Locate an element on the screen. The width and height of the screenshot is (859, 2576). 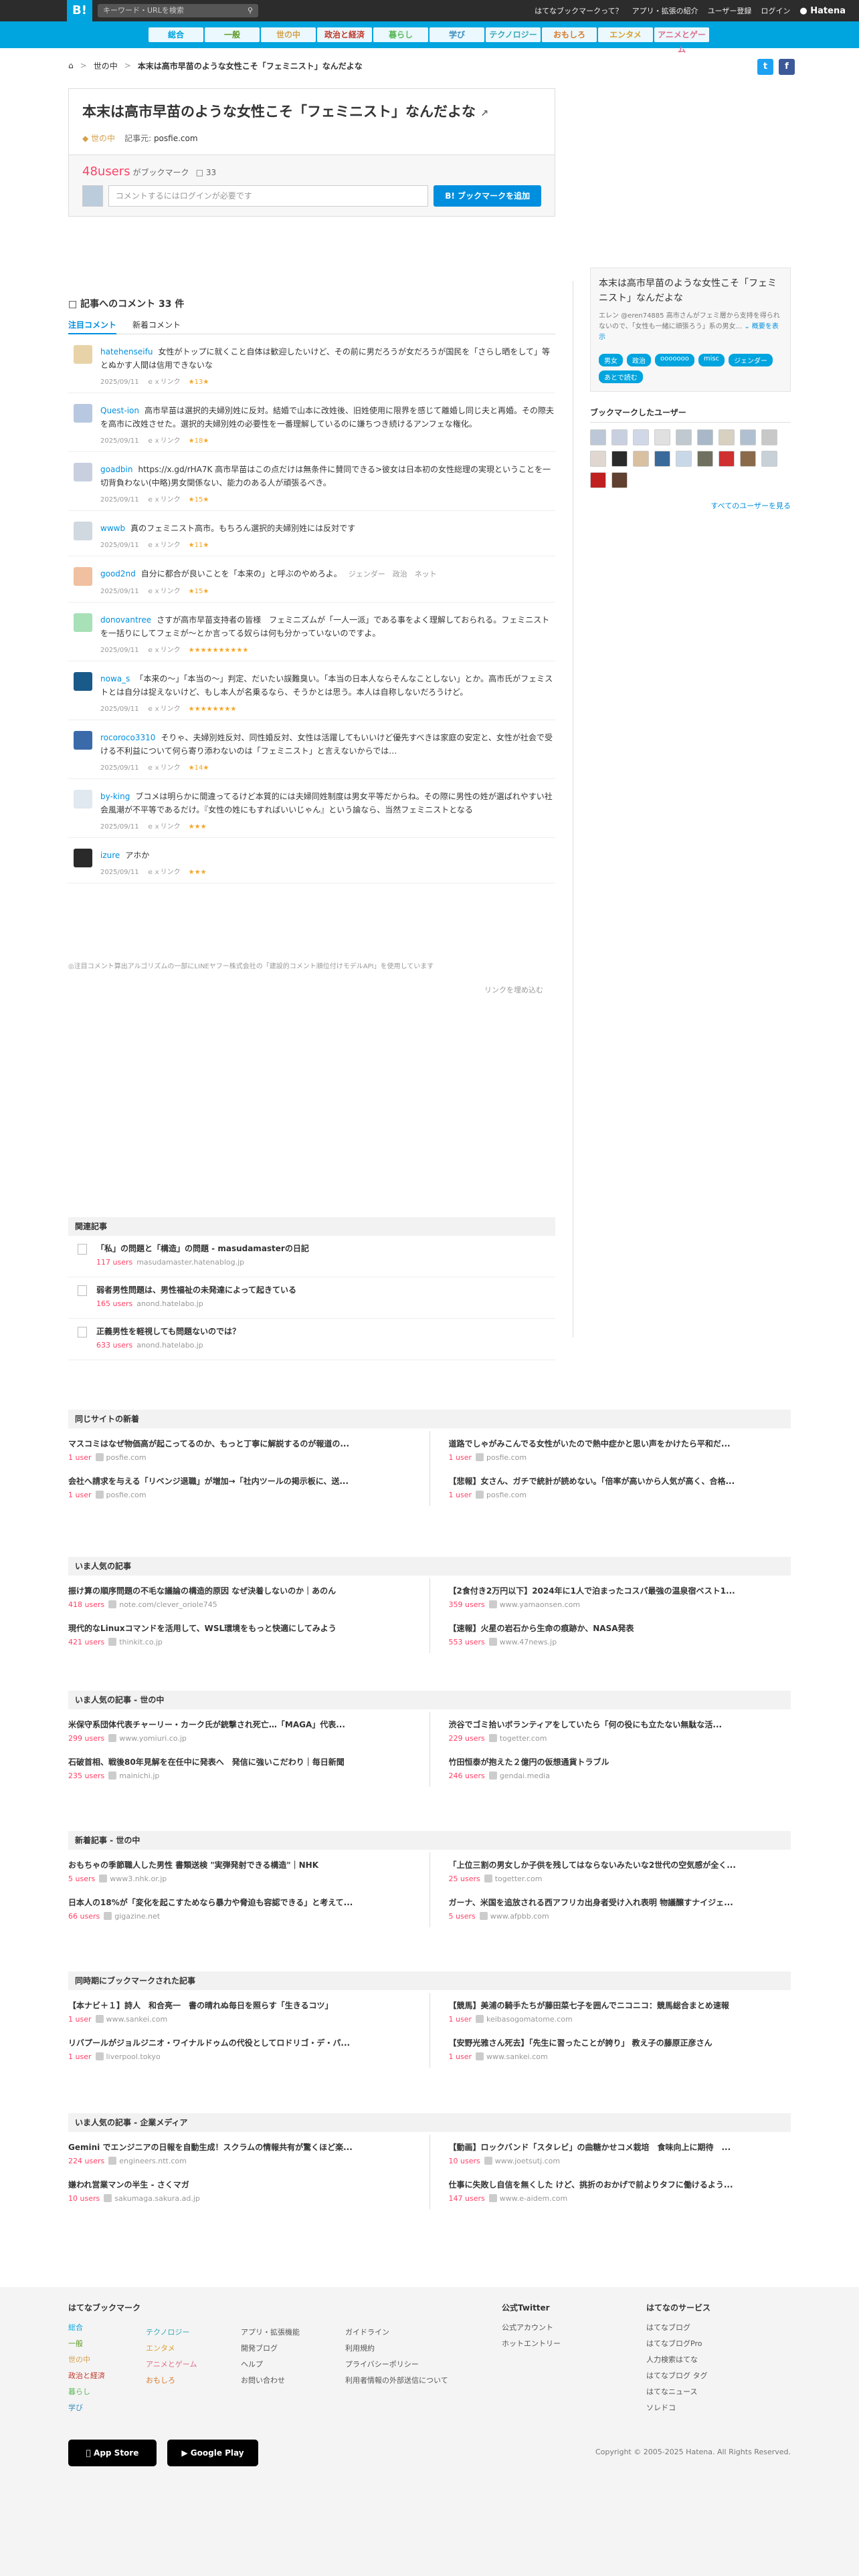
article-title: 【本ナビ＋１】詩人 和合亮一 書の晴れぬ毎日を照らす「生きるコツ」 is located at coordinates (239, 2006).